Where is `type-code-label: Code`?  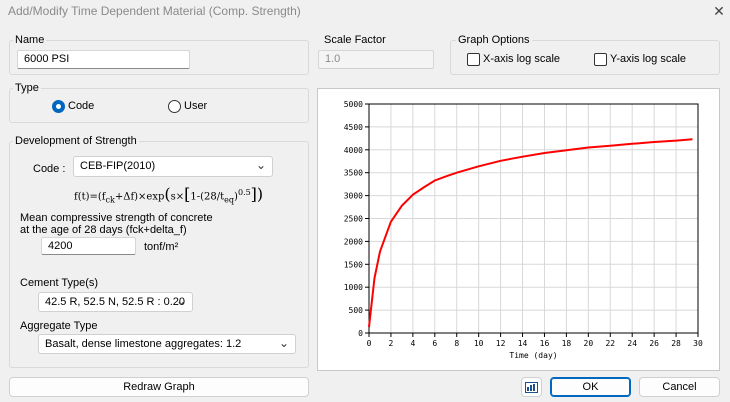 type-code-label: Code is located at coordinates (81, 106).